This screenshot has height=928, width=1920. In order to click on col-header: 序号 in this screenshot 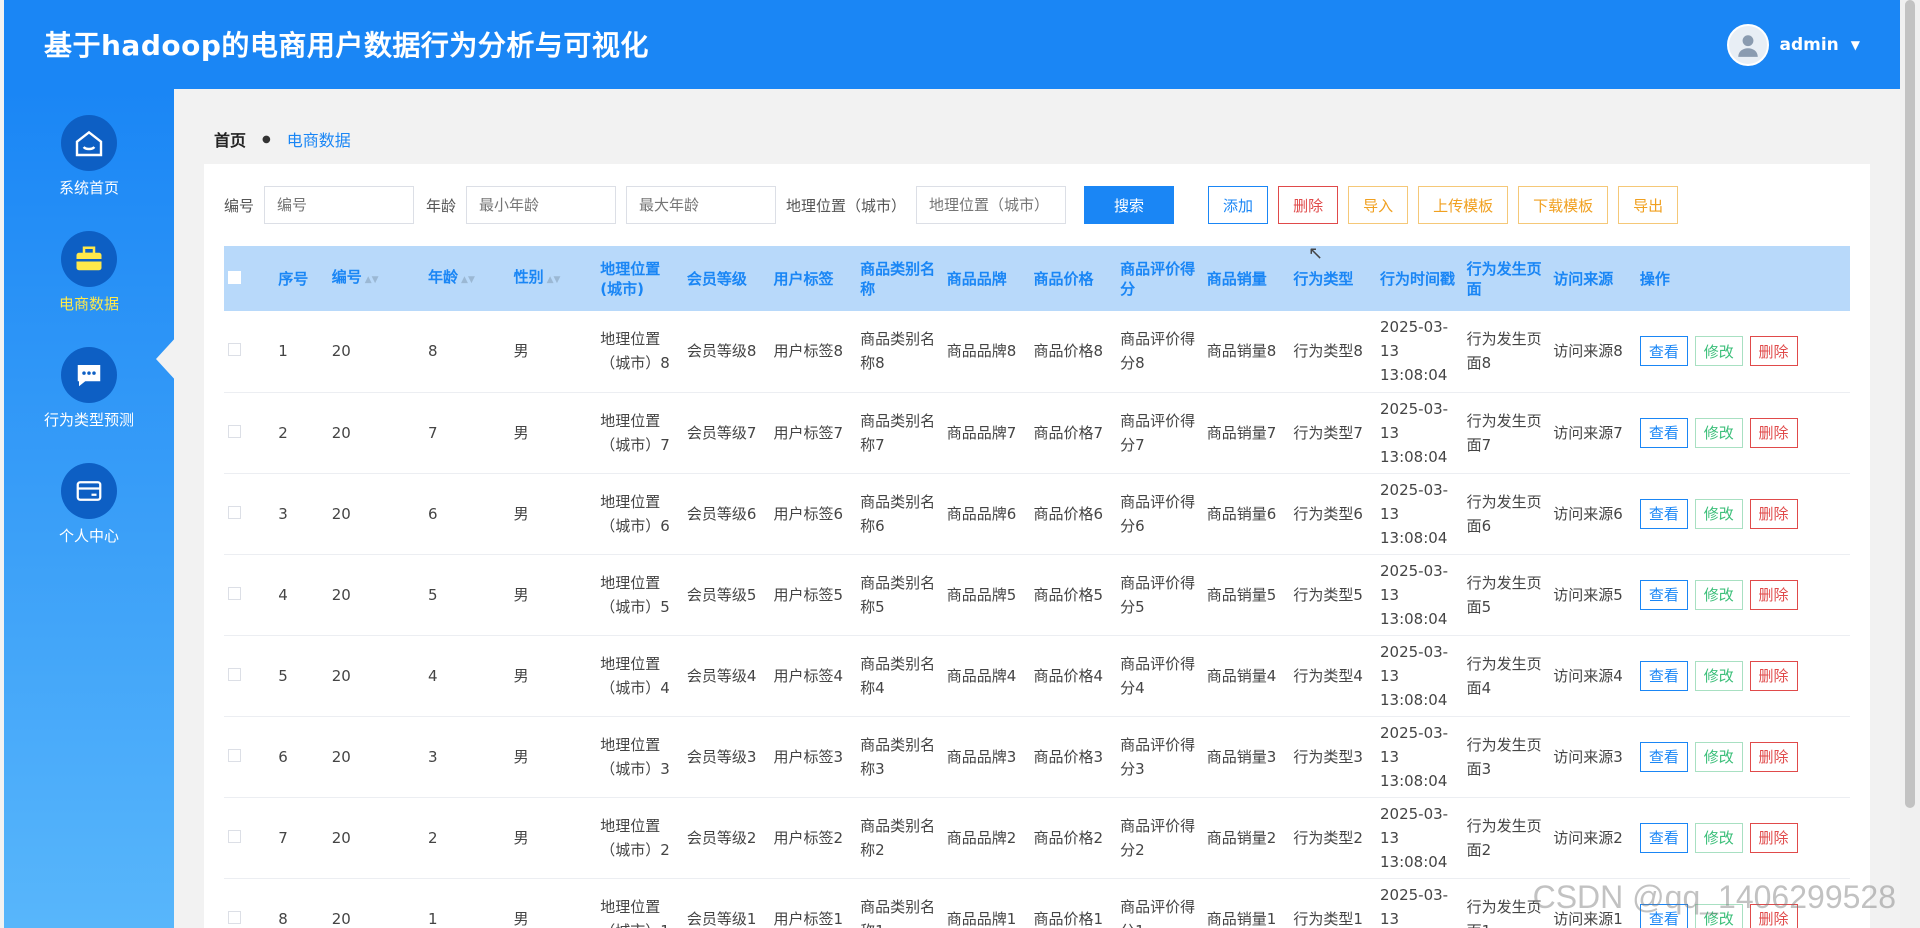, I will do `click(293, 278)`.